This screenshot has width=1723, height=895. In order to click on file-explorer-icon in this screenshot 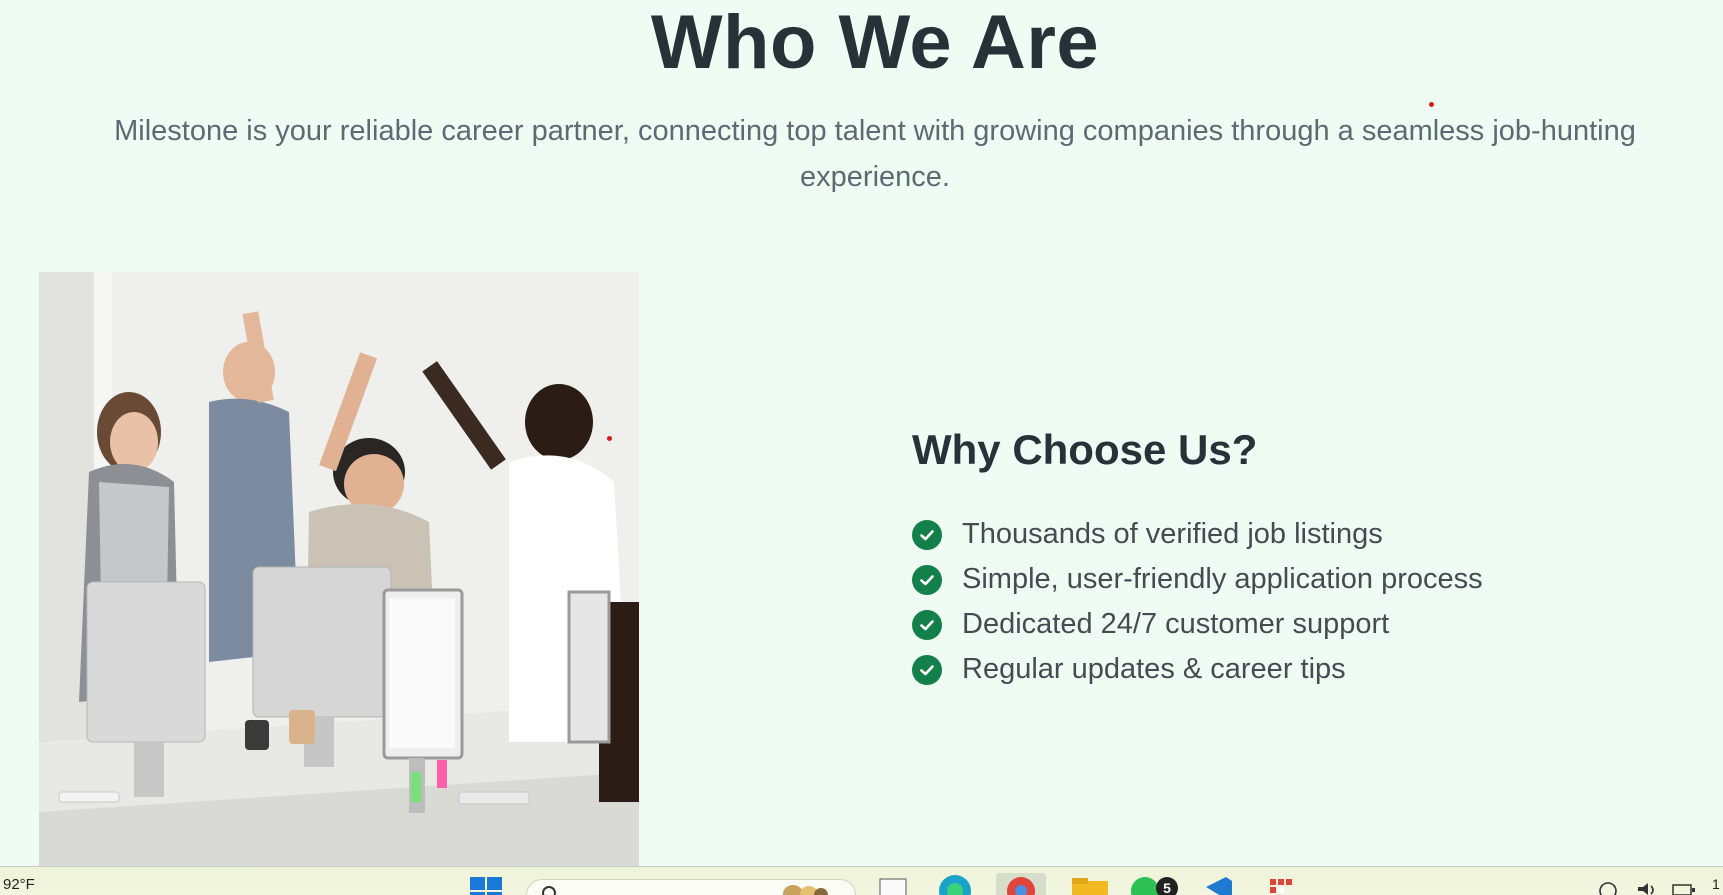, I will do `click(1090, 885)`.